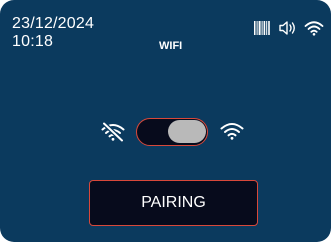 The height and width of the screenshot is (242, 331). Describe the element at coordinates (314, 28) in the screenshot. I see `wifi-icon` at that location.